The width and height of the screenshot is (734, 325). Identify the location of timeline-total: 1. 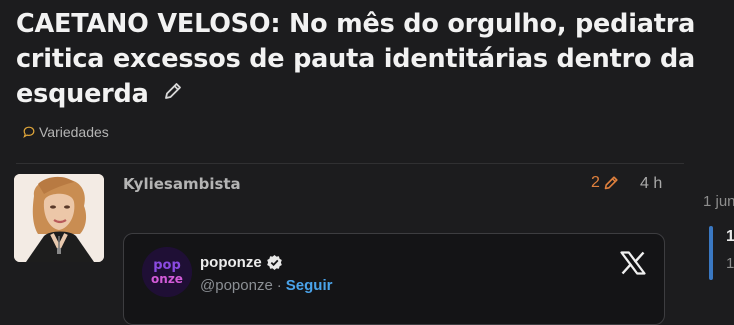
(730, 263).